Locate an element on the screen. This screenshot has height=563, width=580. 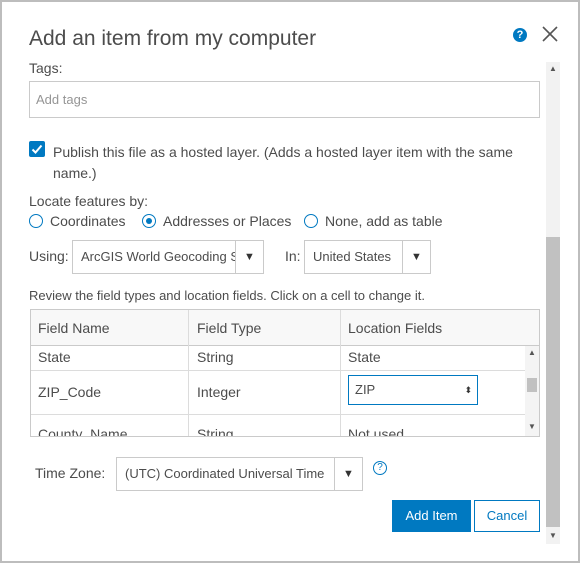
dialog-title: Add an item from my computer is located at coordinates (173, 38).